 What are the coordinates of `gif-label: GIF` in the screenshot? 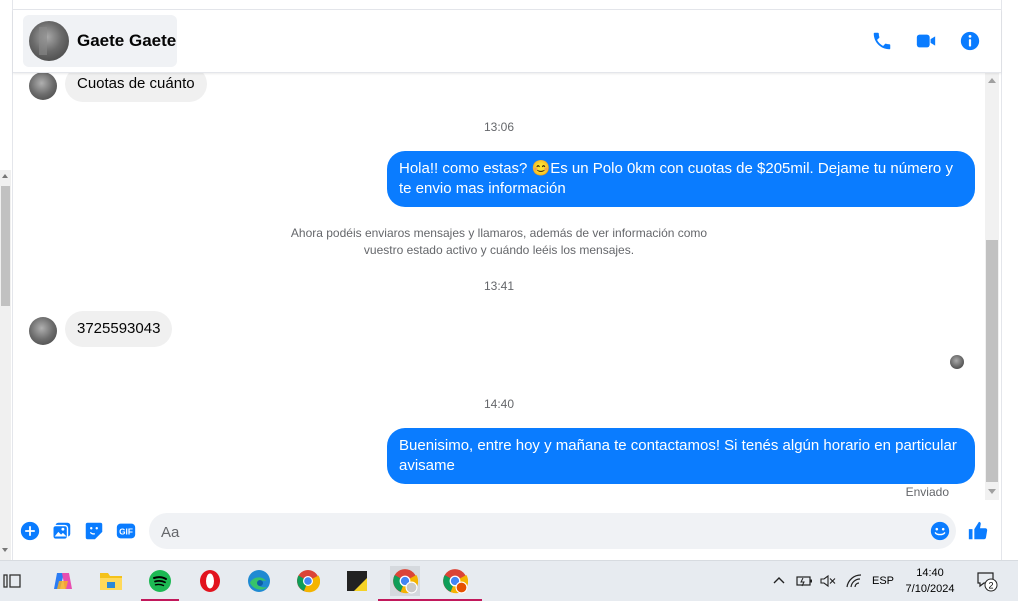 It's located at (126, 532).